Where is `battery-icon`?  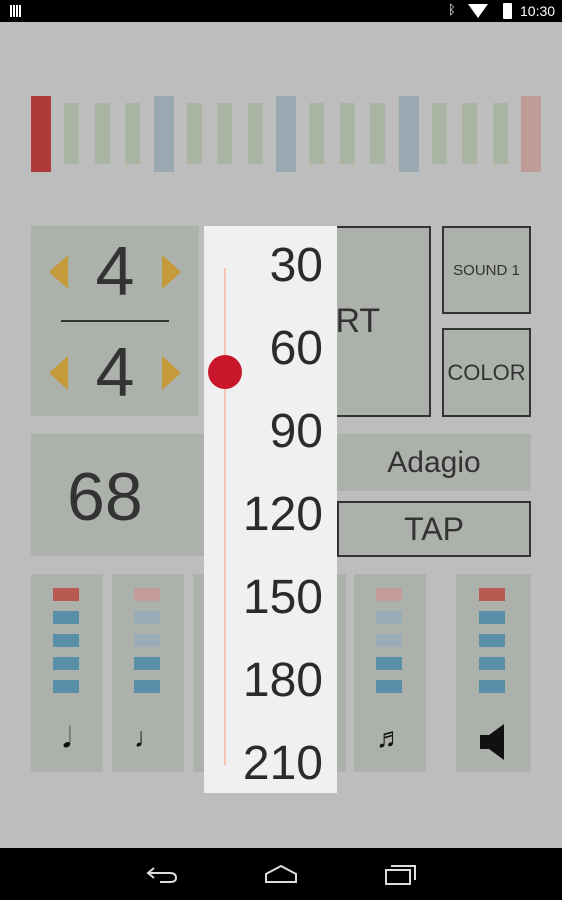 battery-icon is located at coordinates (507, 11).